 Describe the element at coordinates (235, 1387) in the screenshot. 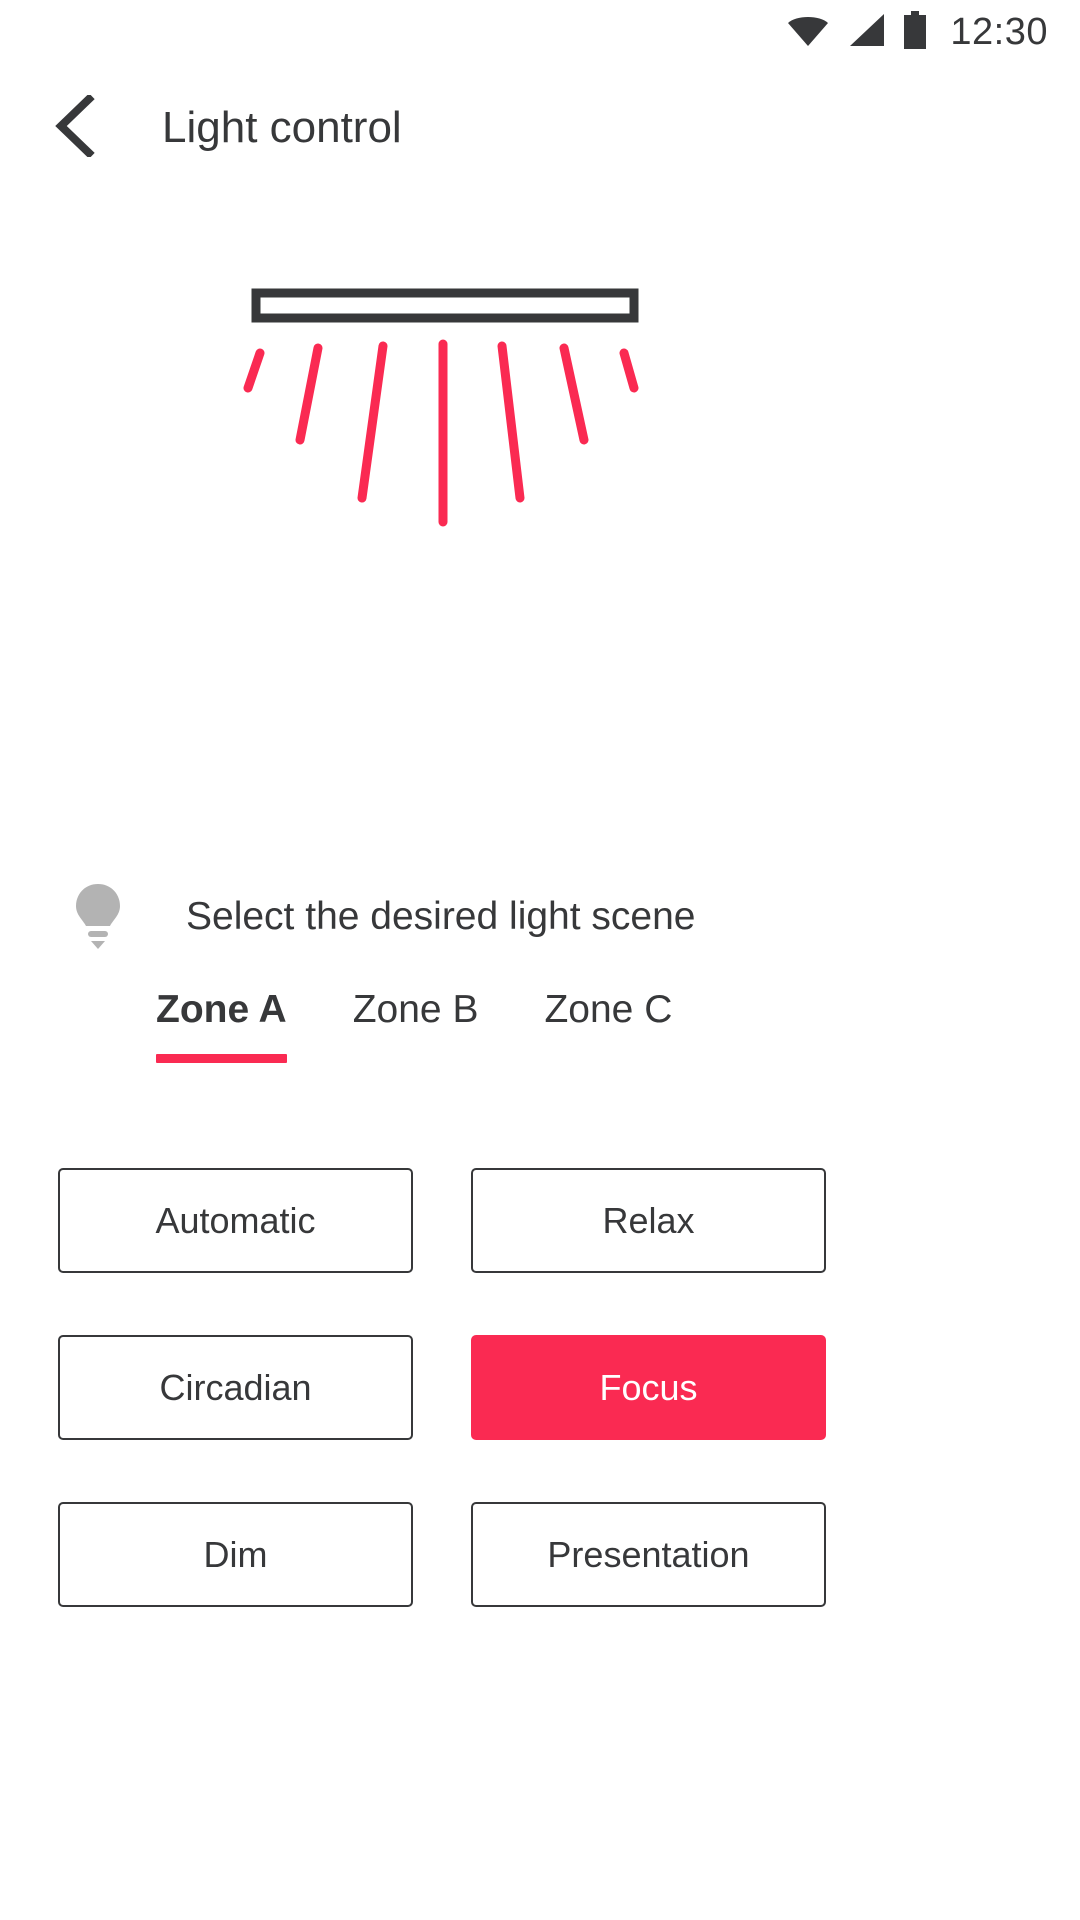

I see `scene-button-circadian: Circadian` at that location.